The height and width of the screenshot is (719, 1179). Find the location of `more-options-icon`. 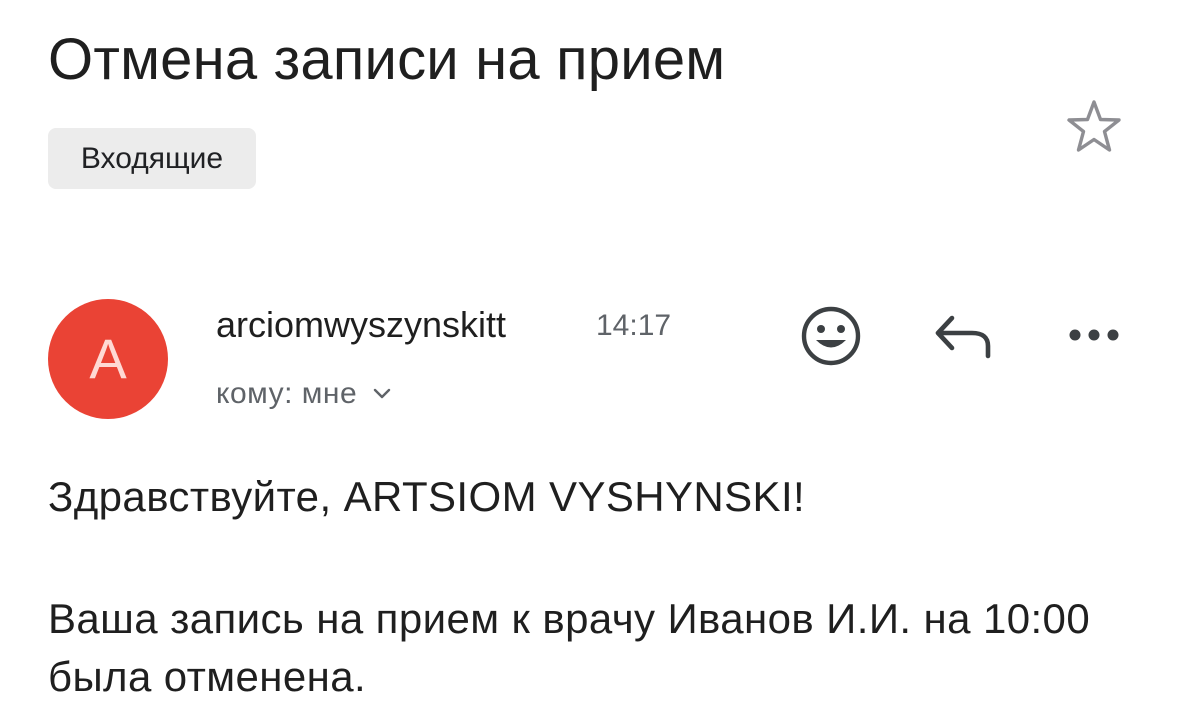

more-options-icon is located at coordinates (1094, 335).